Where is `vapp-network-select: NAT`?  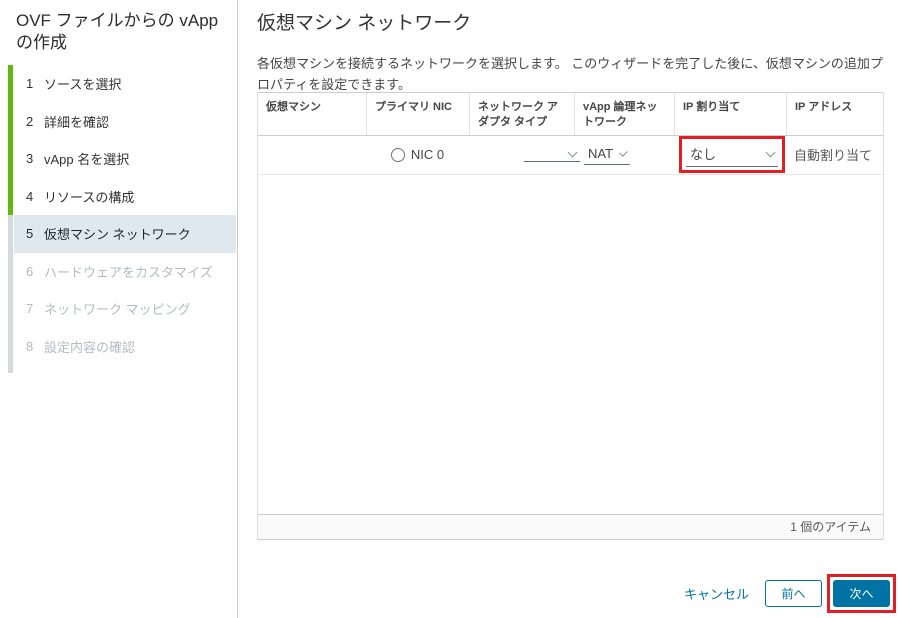
vapp-network-select: NAT is located at coordinates (607, 155).